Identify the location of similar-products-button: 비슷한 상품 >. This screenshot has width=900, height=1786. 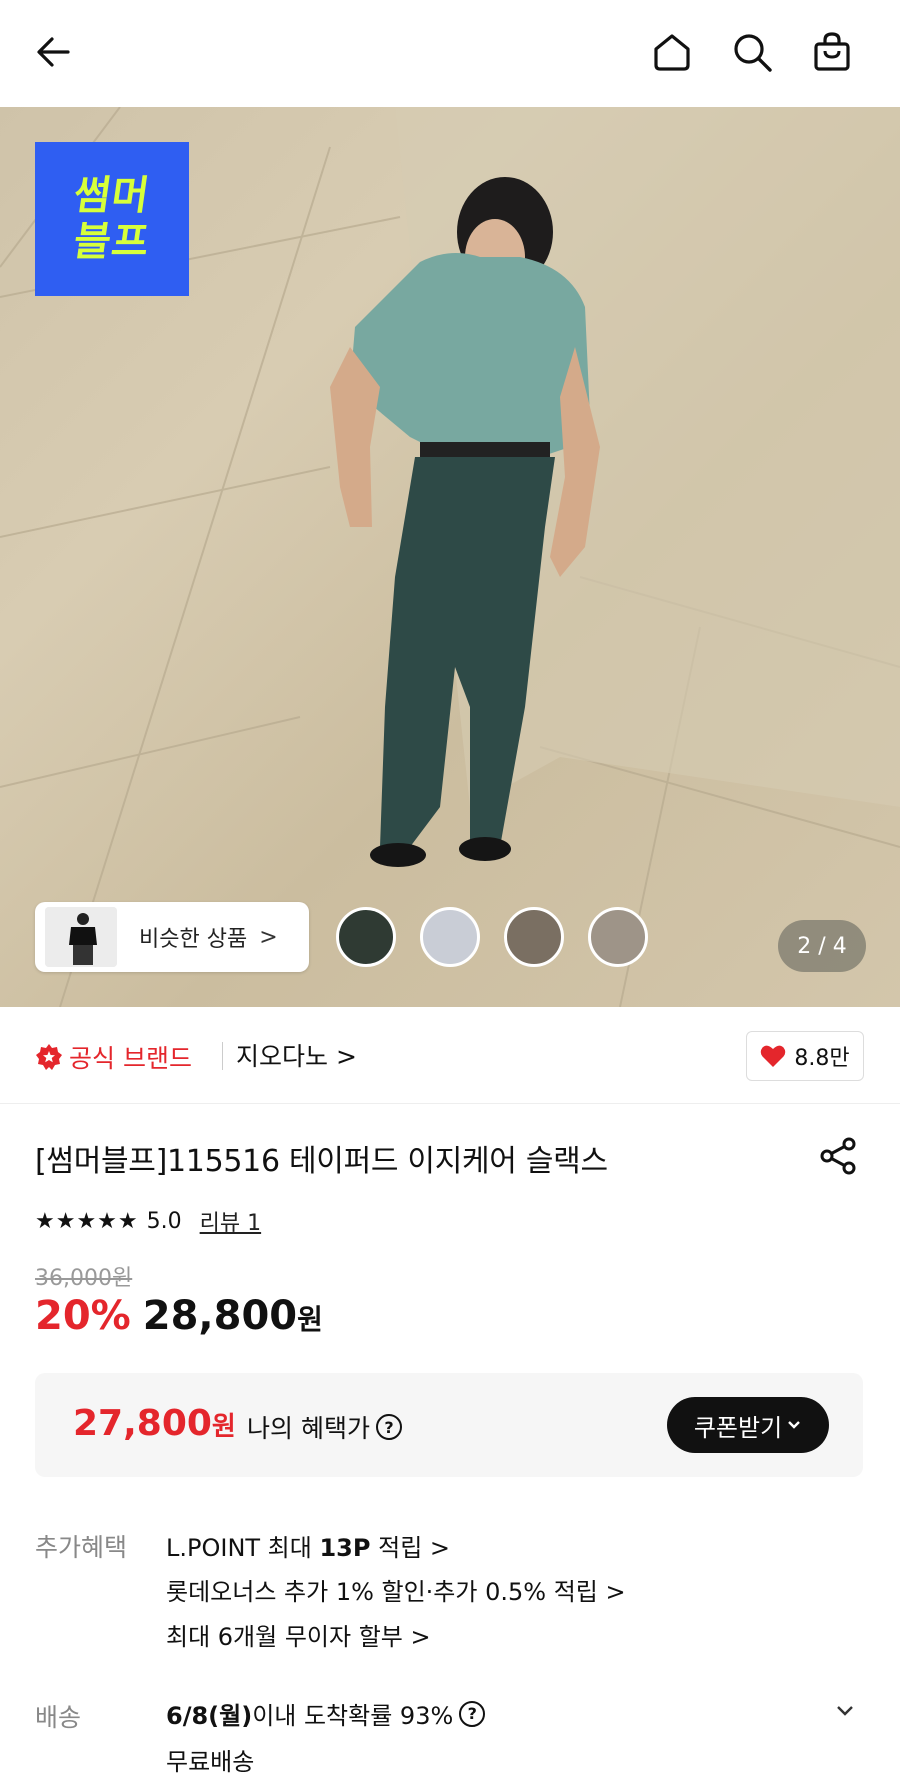
(172, 937).